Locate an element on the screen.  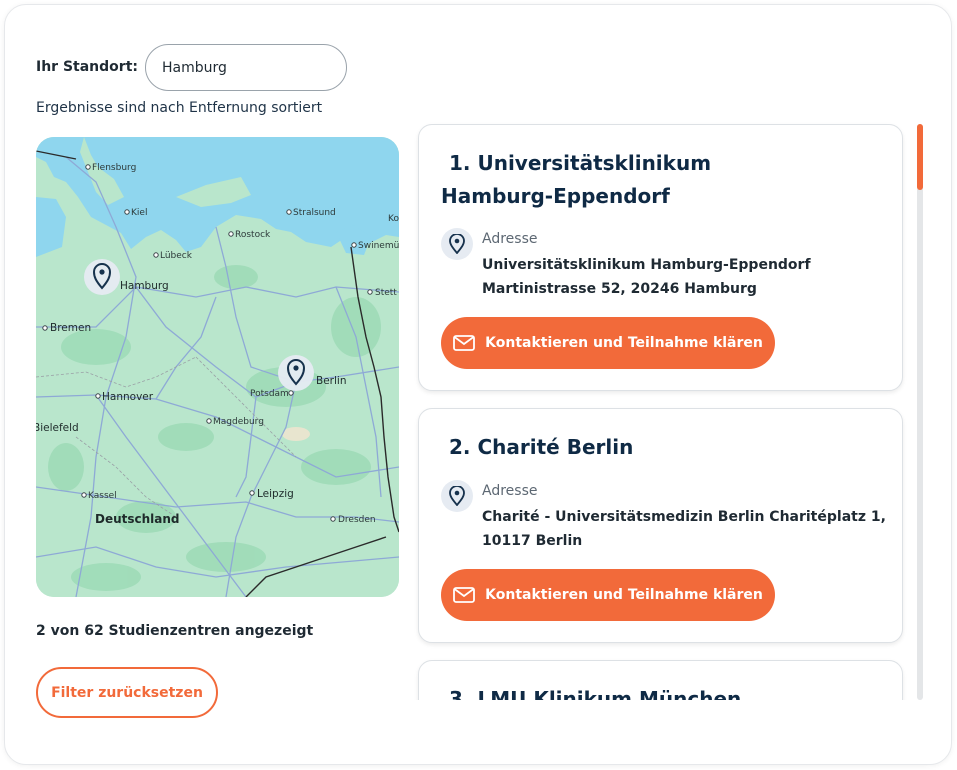
map-label-flensburg: Flensburg is located at coordinates (114, 168).